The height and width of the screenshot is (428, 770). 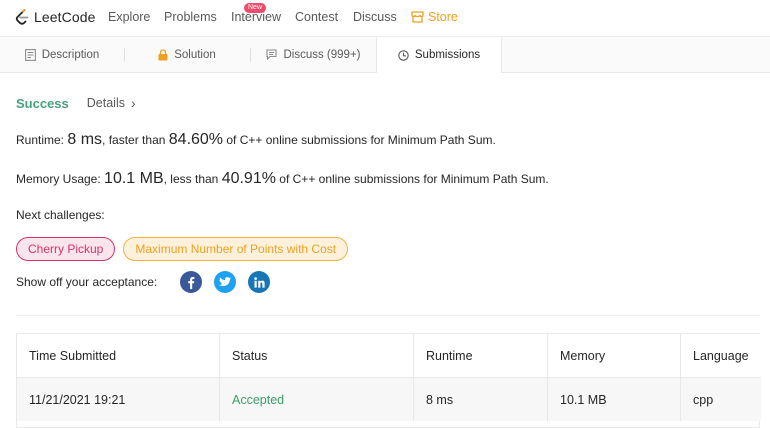 I want to click on leetcode-logo: LeetCode, so click(x=55, y=17).